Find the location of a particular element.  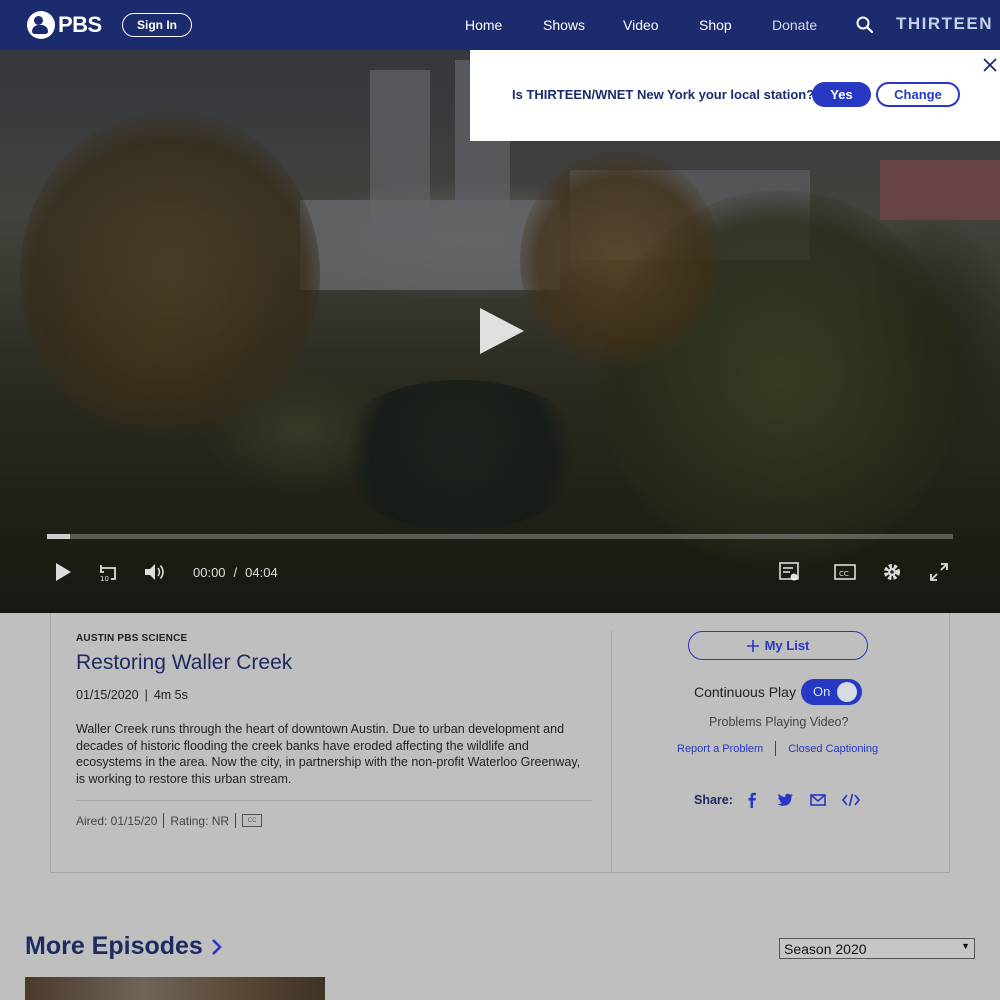

cc-badge-icon: CC is located at coordinates (252, 820).